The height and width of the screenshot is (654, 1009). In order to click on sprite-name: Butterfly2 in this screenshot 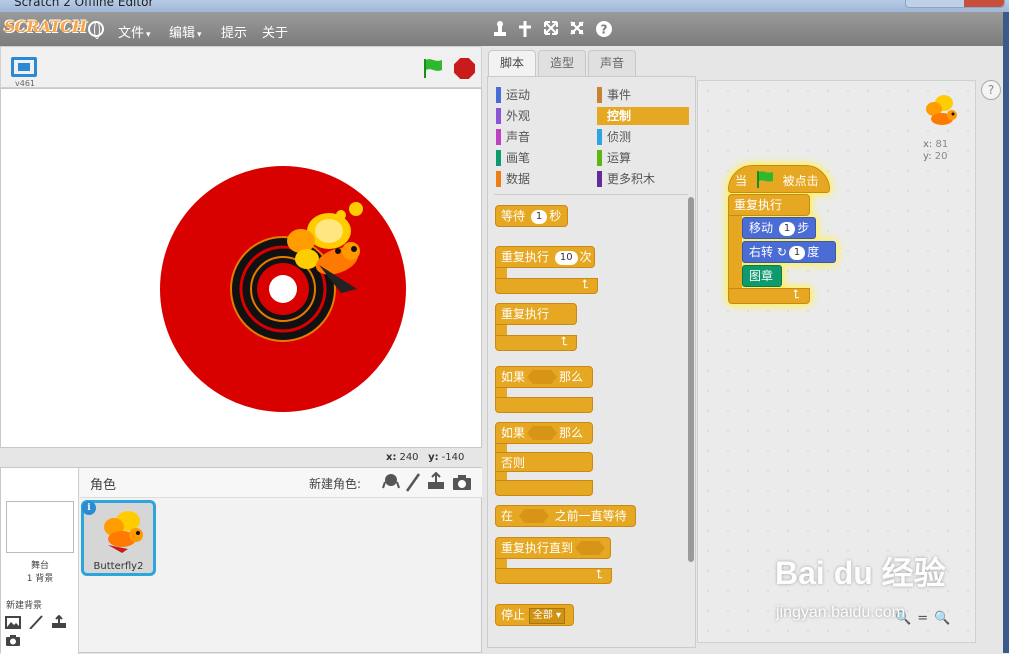, I will do `click(118, 566)`.